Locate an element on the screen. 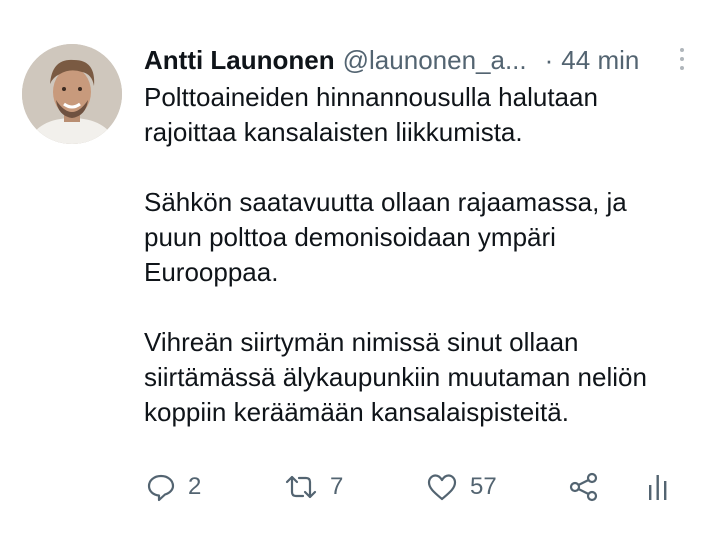  analytics-icon is located at coordinates (658, 487).